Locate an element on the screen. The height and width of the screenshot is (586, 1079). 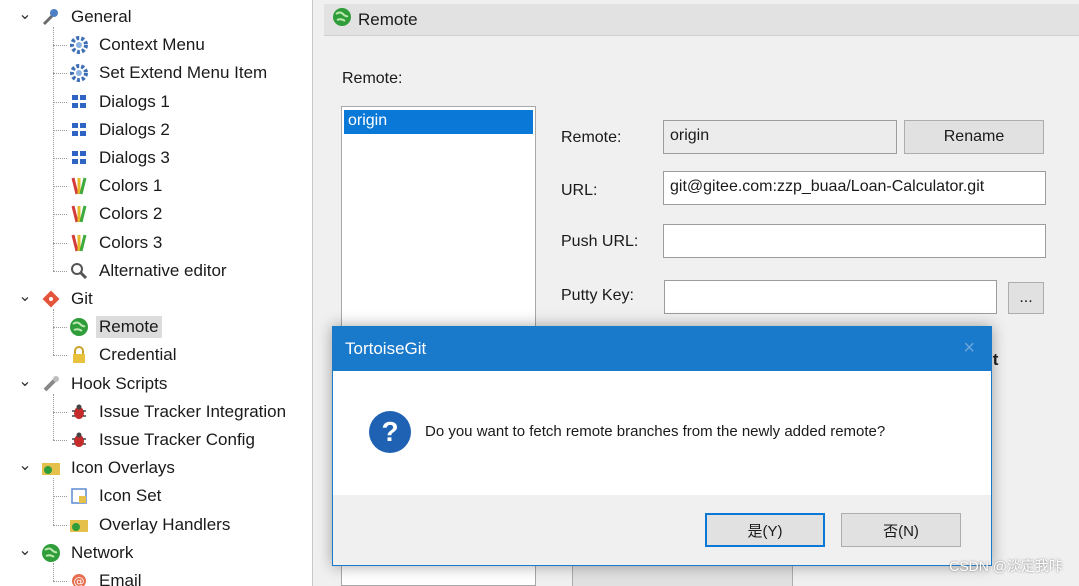
tree-item-set-extend-menu-item: Set Extend Menu Item is located at coordinates (169, 73).